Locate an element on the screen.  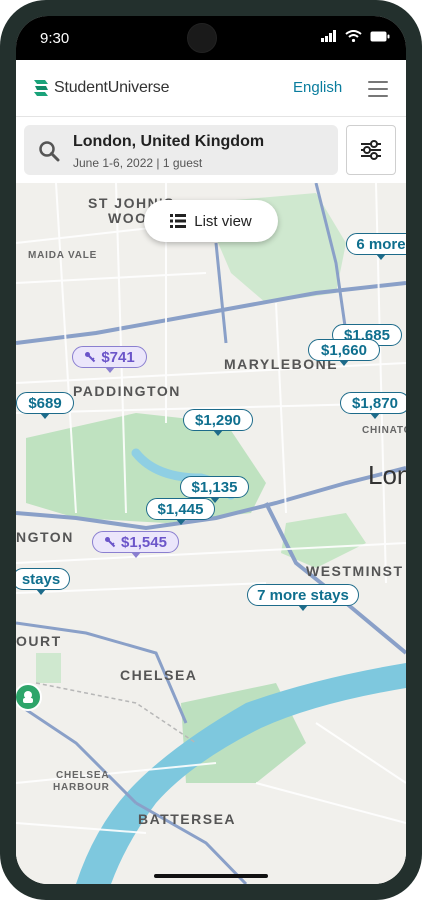
map-pin-stays: stays is located at coordinates (43, 581).